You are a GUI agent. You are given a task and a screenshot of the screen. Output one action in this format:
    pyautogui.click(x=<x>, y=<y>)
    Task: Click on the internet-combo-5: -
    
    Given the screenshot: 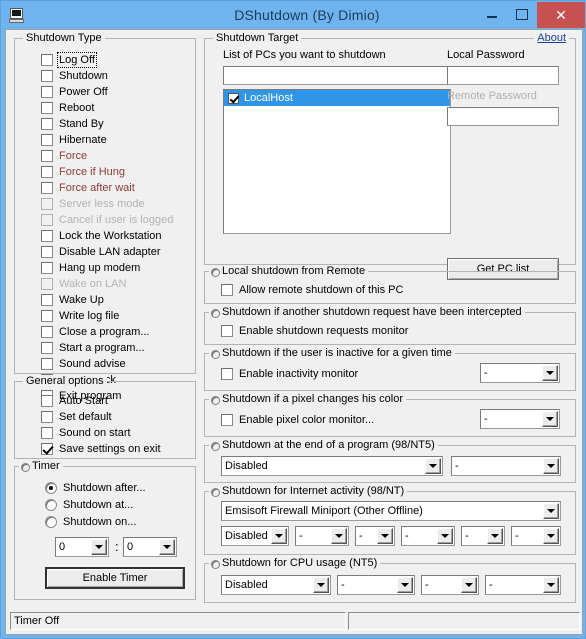 What is the action you would take?
    pyautogui.click(x=483, y=536)
    